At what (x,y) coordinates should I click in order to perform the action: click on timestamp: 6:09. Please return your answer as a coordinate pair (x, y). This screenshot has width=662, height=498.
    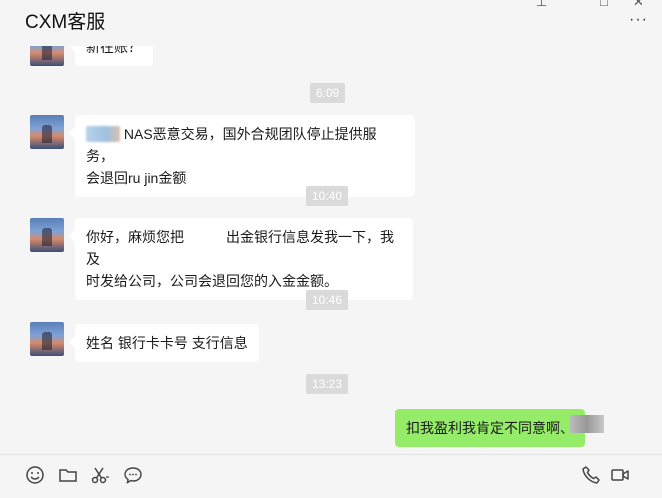
    Looking at the image, I should click on (328, 93).